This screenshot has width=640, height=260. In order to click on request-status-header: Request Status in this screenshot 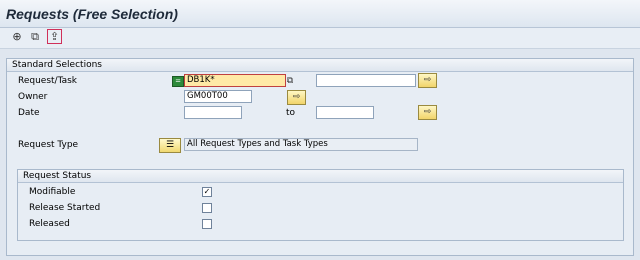, I will do `click(320, 176)`.